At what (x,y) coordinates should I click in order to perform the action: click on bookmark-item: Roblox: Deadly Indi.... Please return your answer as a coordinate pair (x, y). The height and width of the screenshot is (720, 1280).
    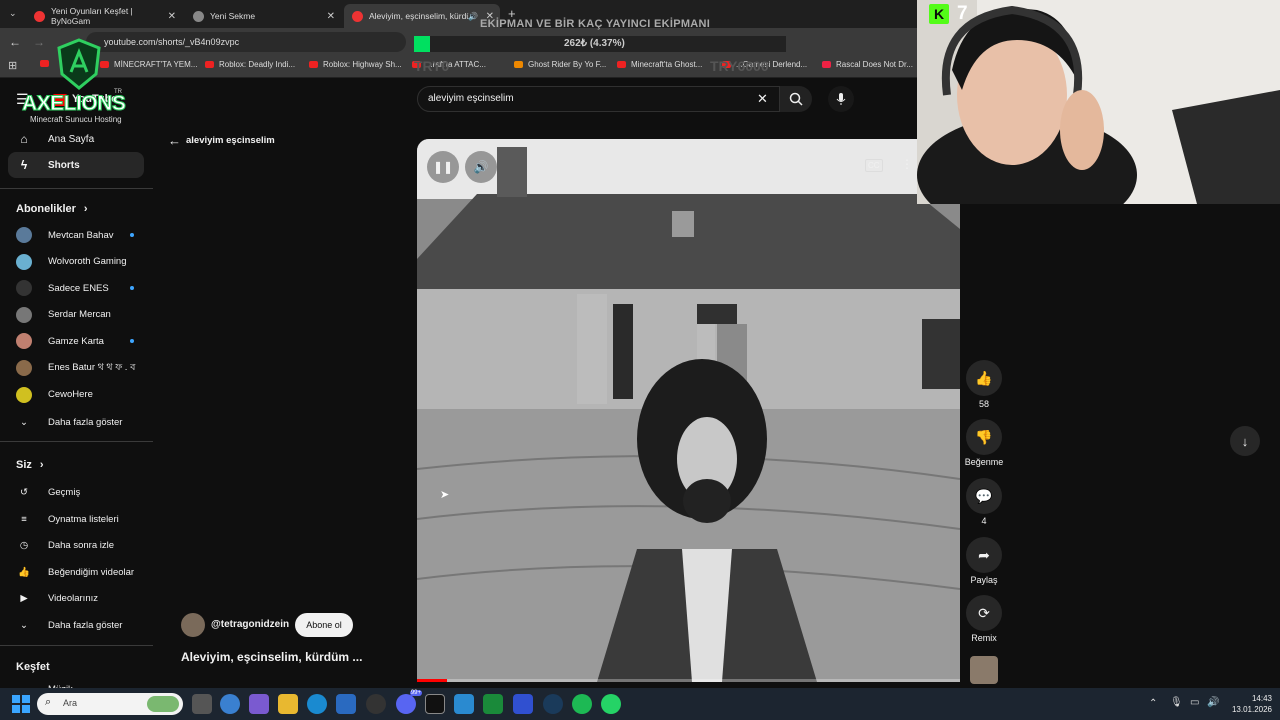
    Looking at the image, I should click on (250, 64).